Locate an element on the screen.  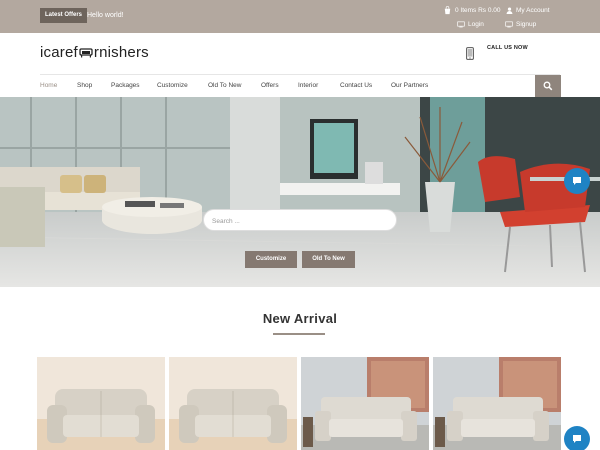
nav-item-packages: Packages is located at coordinates (125, 86).